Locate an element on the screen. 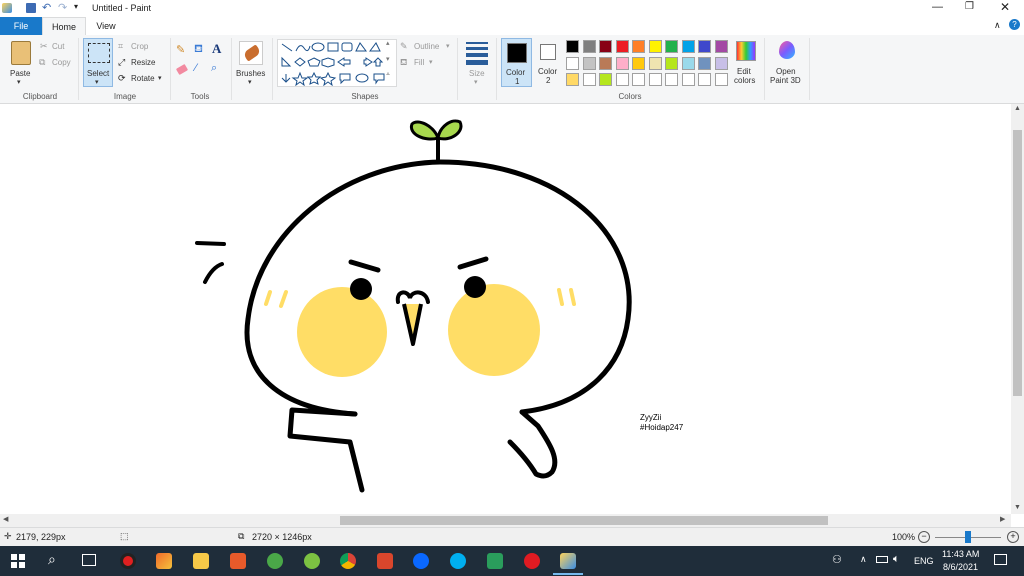 The height and width of the screenshot is (576, 1024). zoom-in-icon: + is located at coordinates (1013, 537).